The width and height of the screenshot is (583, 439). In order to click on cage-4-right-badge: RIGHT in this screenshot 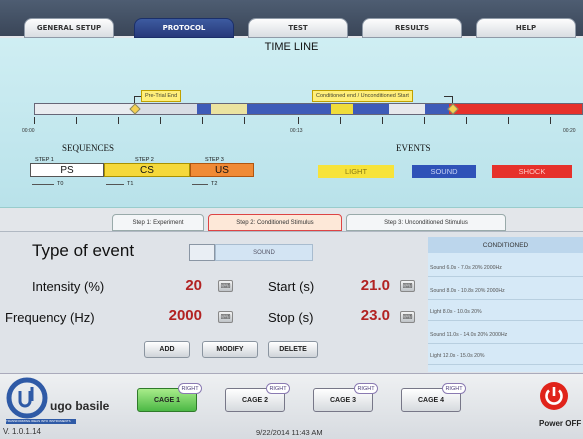, I will do `click(454, 388)`.